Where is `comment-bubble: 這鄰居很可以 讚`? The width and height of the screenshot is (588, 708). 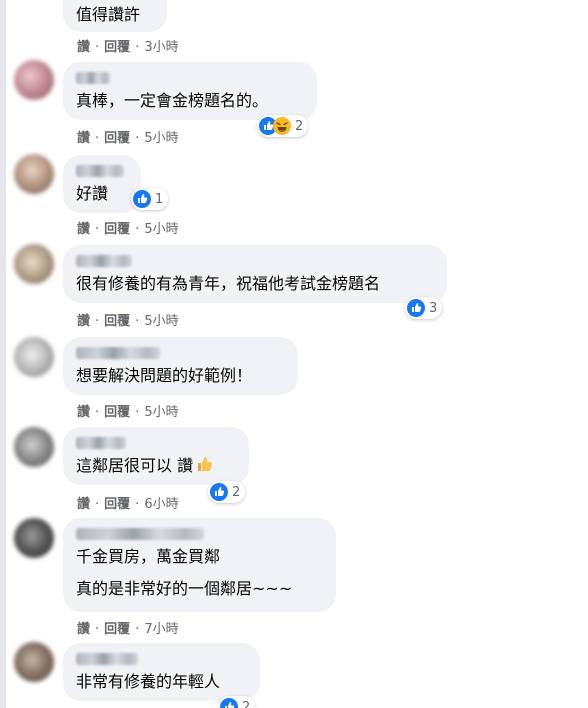
comment-bubble: 這鄰居很可以 讚 is located at coordinates (156, 456).